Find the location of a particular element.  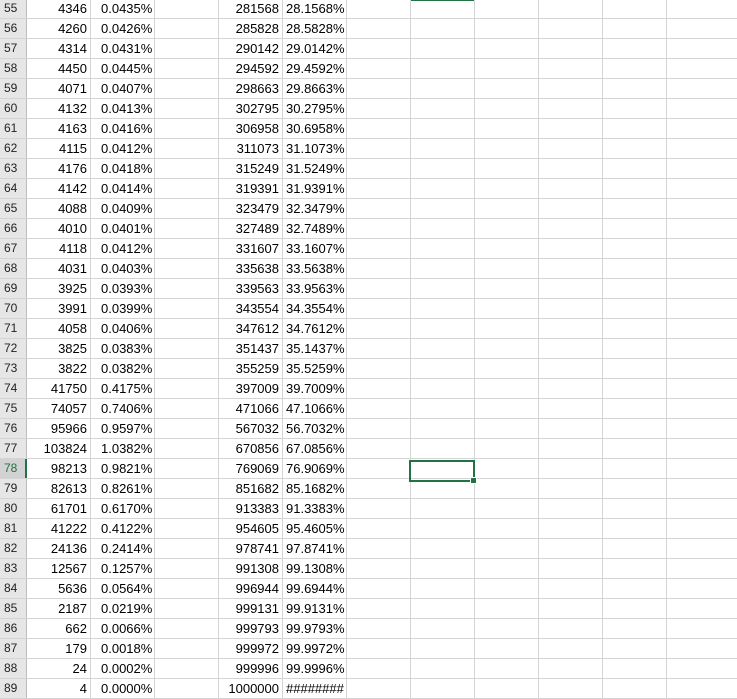

cell: 1.0382% is located at coordinates (123, 448).